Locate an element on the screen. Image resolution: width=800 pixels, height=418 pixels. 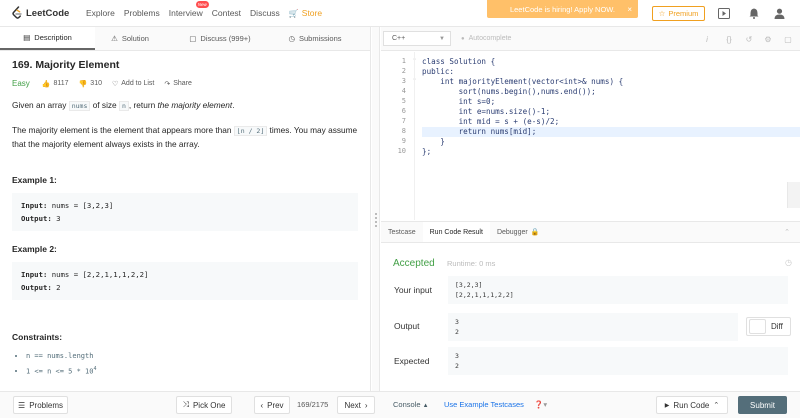
example-2-block: Input: nums = [2,2,1,1,1,2,2] Output: 2 is located at coordinates (185, 281).